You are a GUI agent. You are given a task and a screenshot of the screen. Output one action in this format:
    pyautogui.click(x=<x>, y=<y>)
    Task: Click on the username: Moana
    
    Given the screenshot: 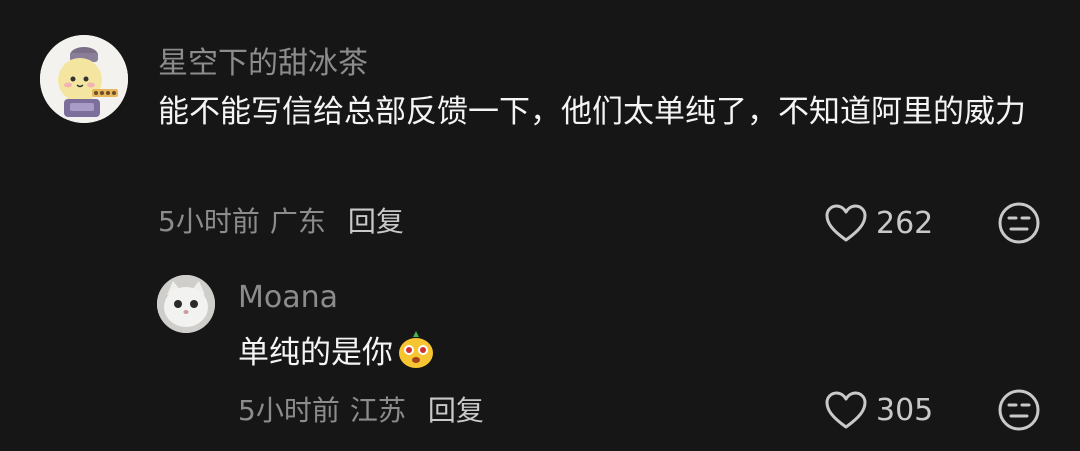 What is the action you would take?
    pyautogui.click(x=288, y=297)
    